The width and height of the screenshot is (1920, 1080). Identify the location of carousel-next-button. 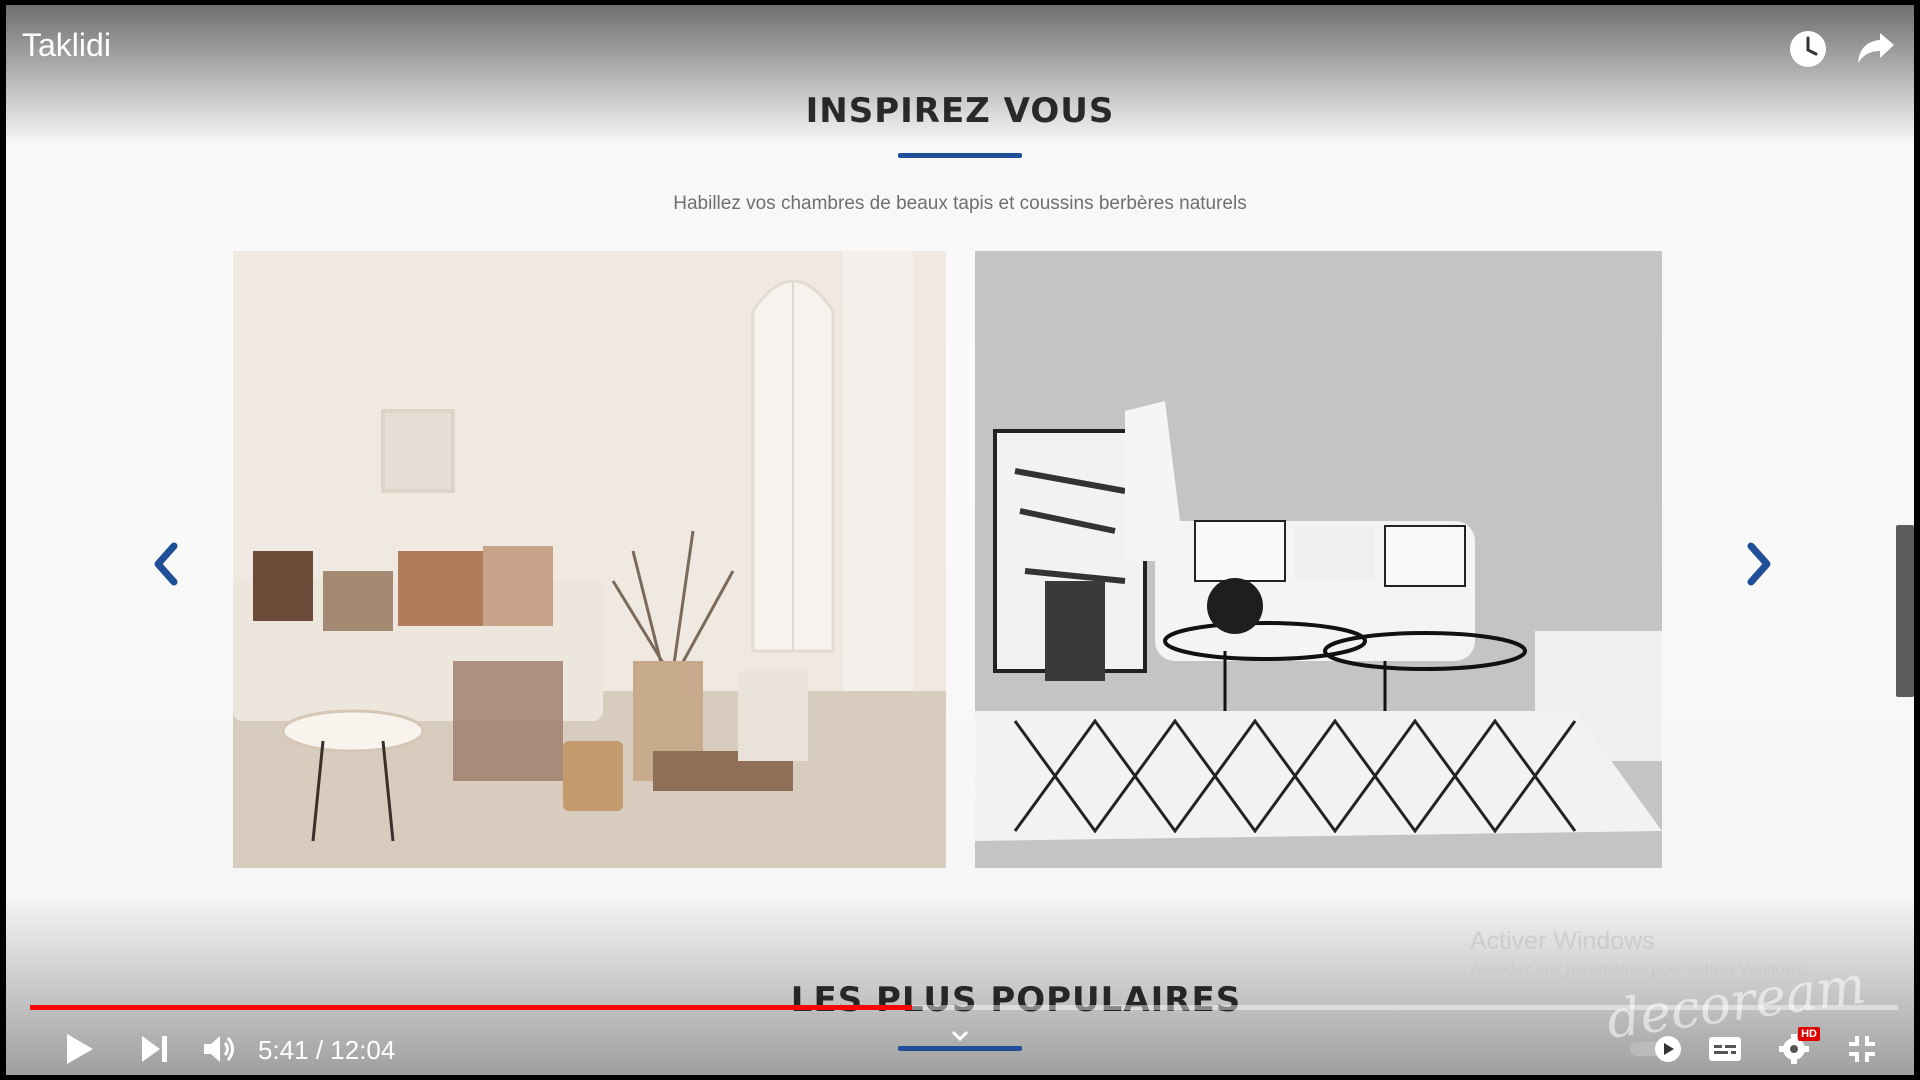
(1760, 564).